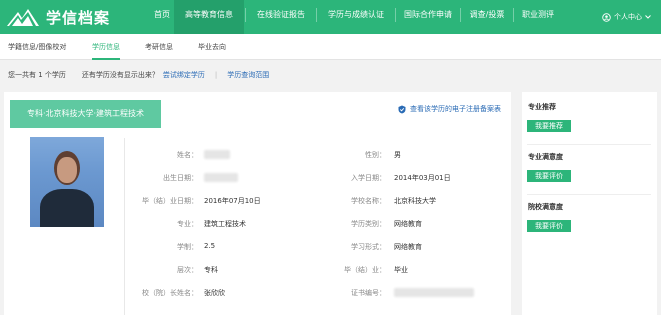 The height and width of the screenshot is (315, 661). What do you see at coordinates (159, 47) in the screenshot?
I see `tab-postgrad-exam-info: 考研信息` at bounding box center [159, 47].